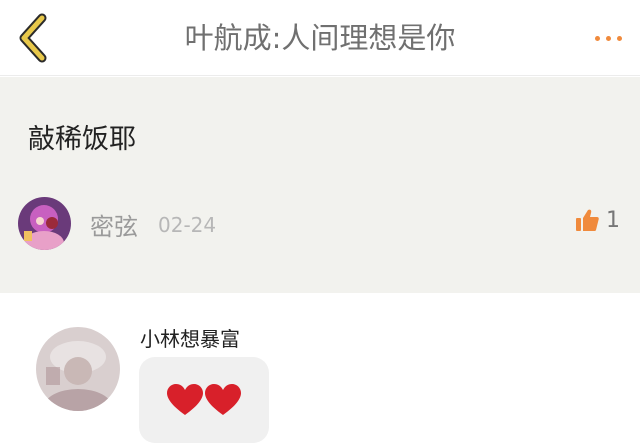  What do you see at coordinates (190, 337) in the screenshot?
I see `reply-username: 小林想暴富` at bounding box center [190, 337].